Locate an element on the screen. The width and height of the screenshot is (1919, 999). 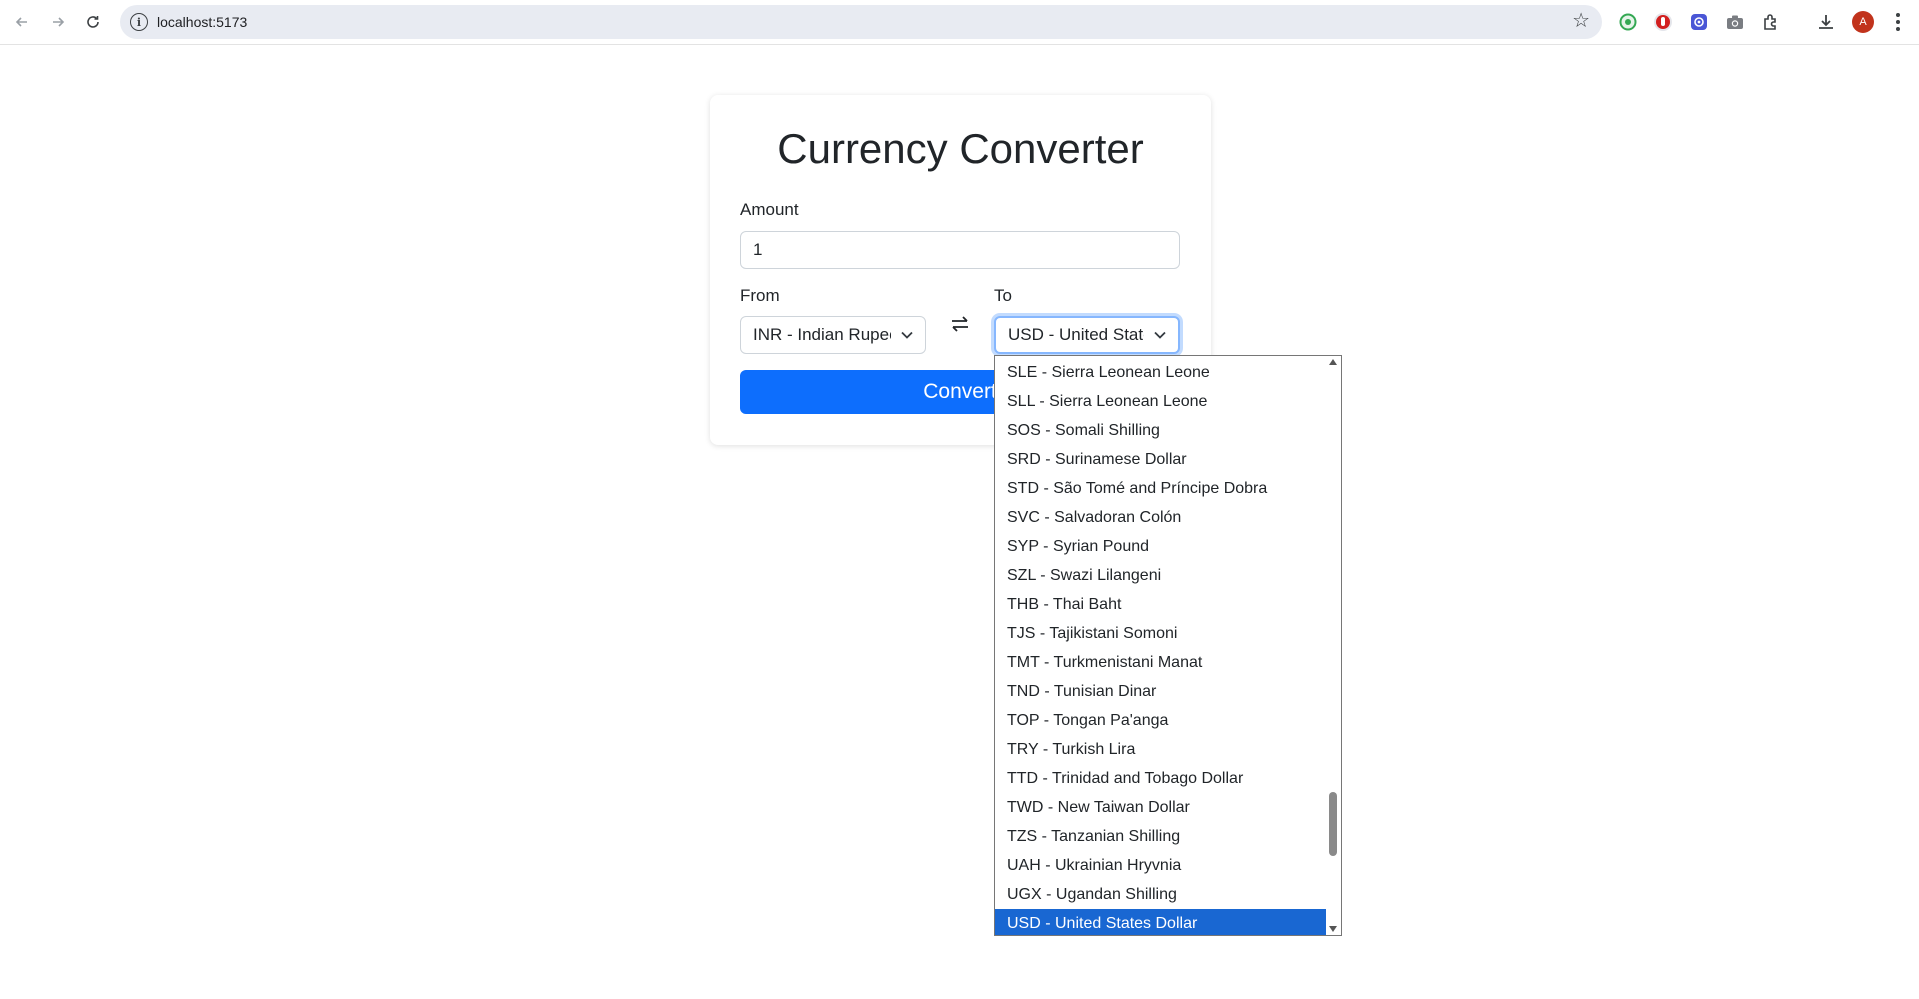
dropdown-option: USD - United States Dollar is located at coordinates (1161, 922).